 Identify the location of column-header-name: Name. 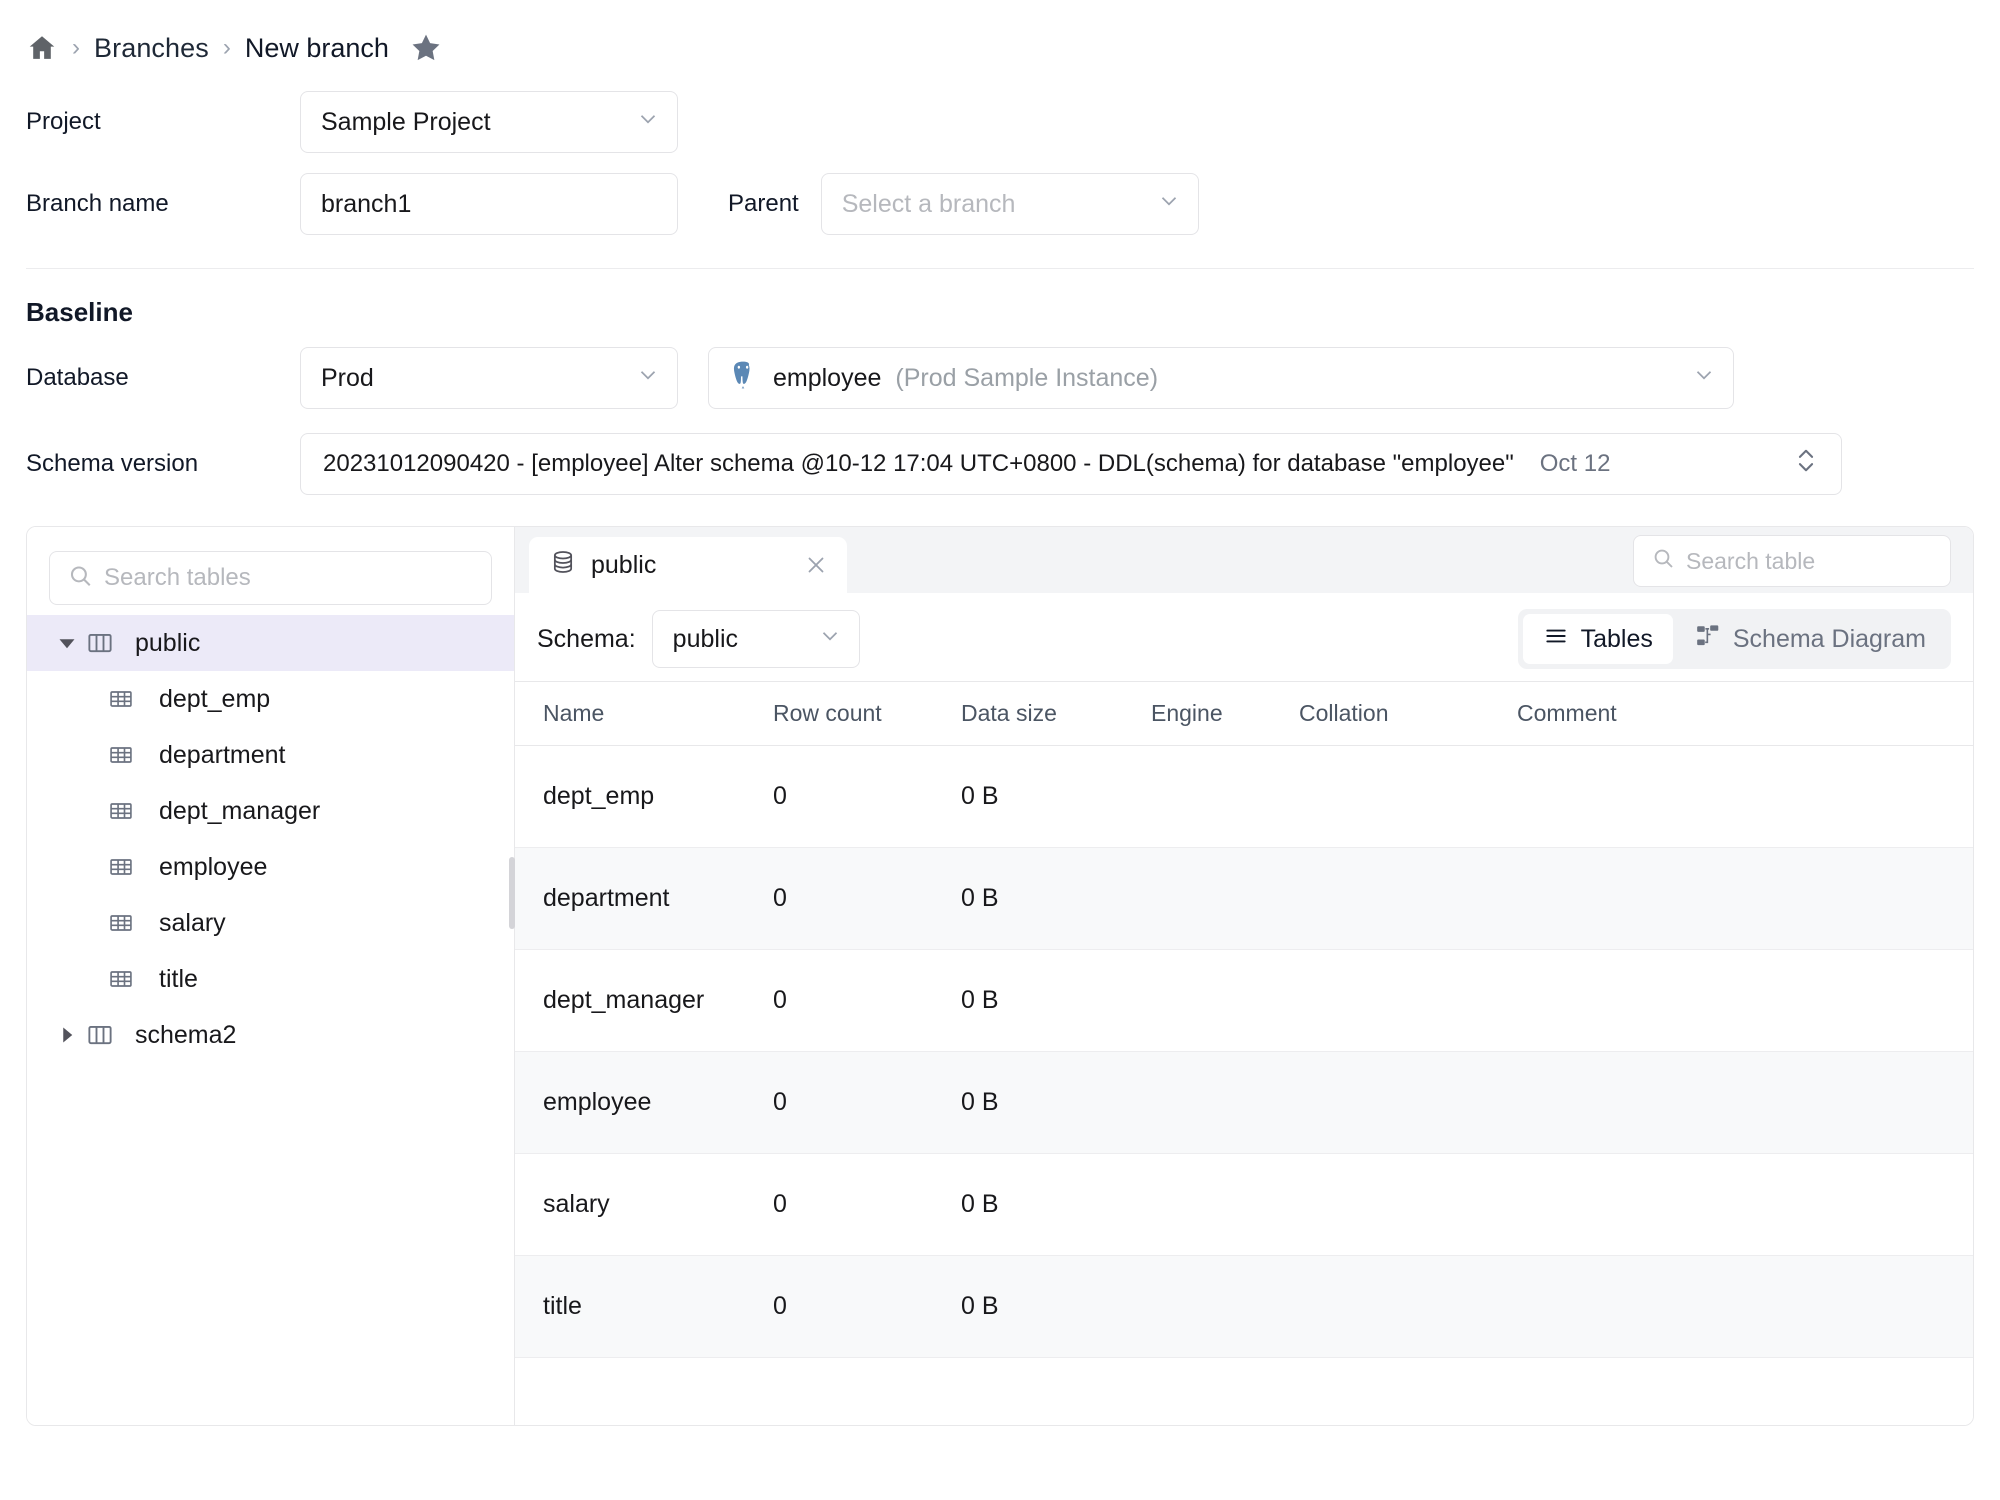
(644, 713).